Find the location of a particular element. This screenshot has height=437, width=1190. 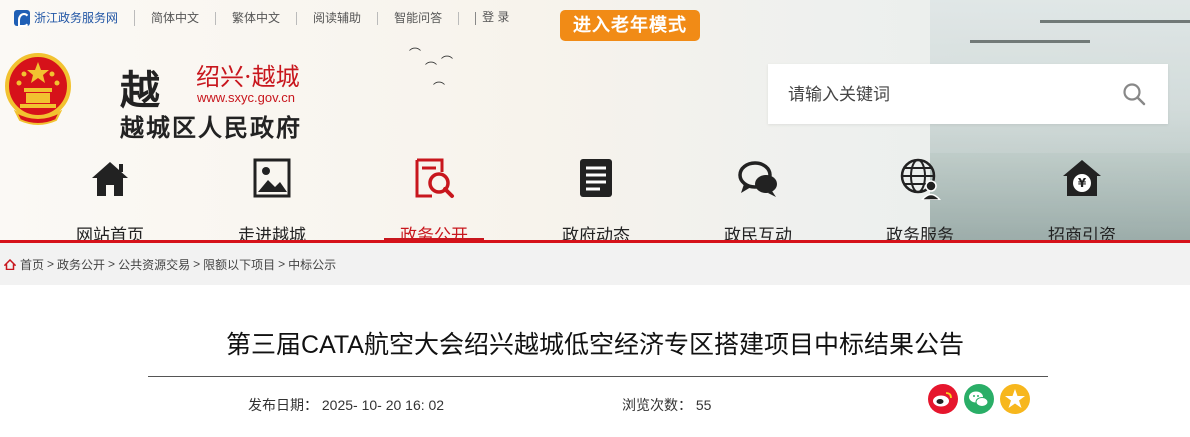

share-qzone-button is located at coordinates (1015, 399).